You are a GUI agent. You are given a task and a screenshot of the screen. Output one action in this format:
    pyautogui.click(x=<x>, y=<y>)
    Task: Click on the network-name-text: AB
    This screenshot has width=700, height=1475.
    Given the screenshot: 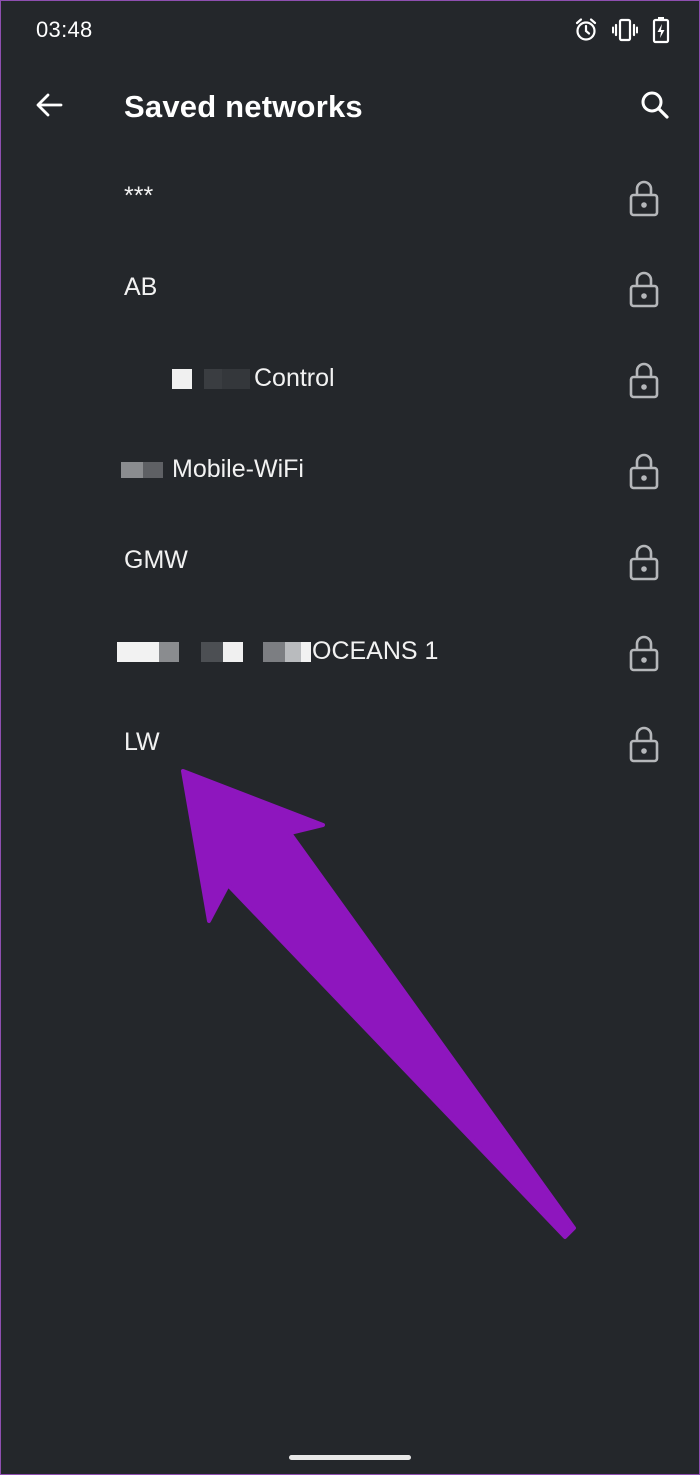 What is the action you would take?
    pyautogui.click(x=141, y=287)
    